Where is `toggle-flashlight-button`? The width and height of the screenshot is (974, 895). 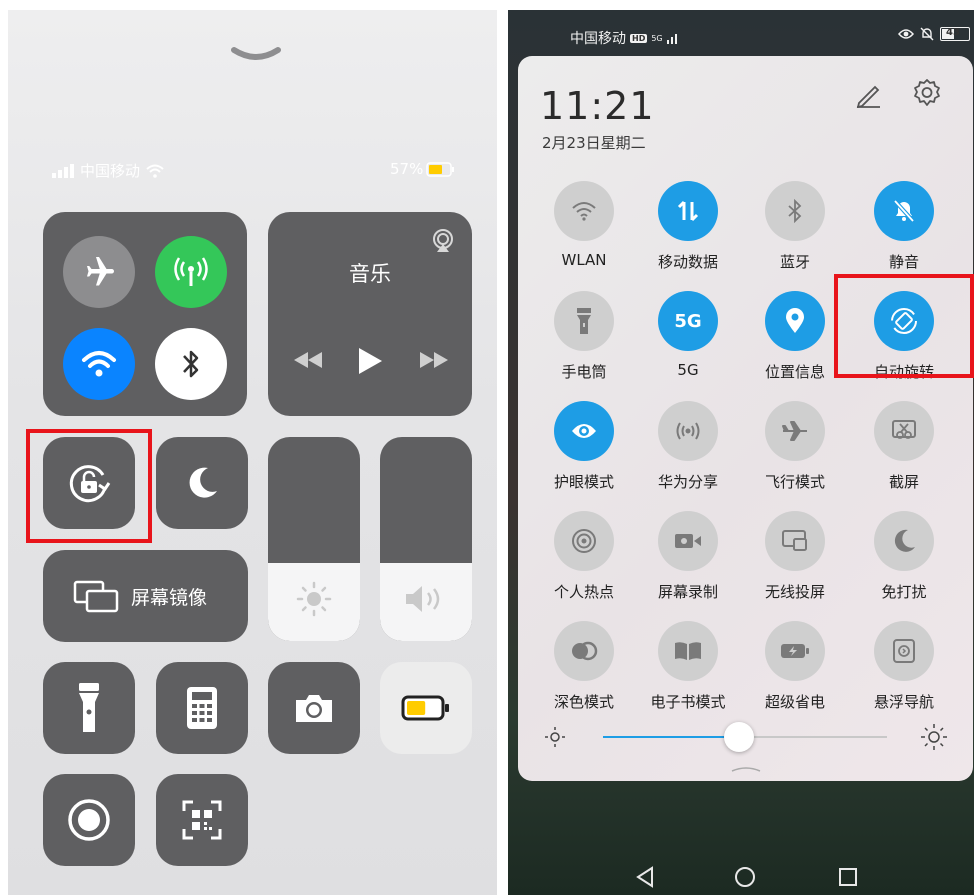 toggle-flashlight-button is located at coordinates (584, 321).